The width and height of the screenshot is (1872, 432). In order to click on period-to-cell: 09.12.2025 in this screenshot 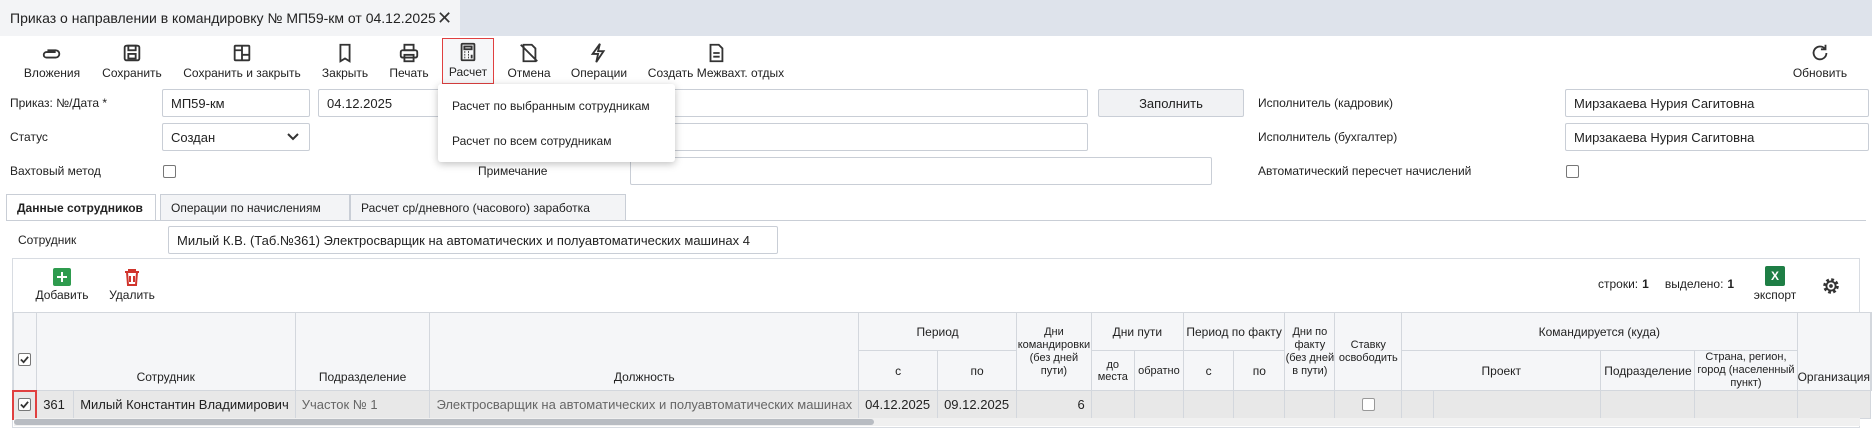, I will do `click(977, 404)`.